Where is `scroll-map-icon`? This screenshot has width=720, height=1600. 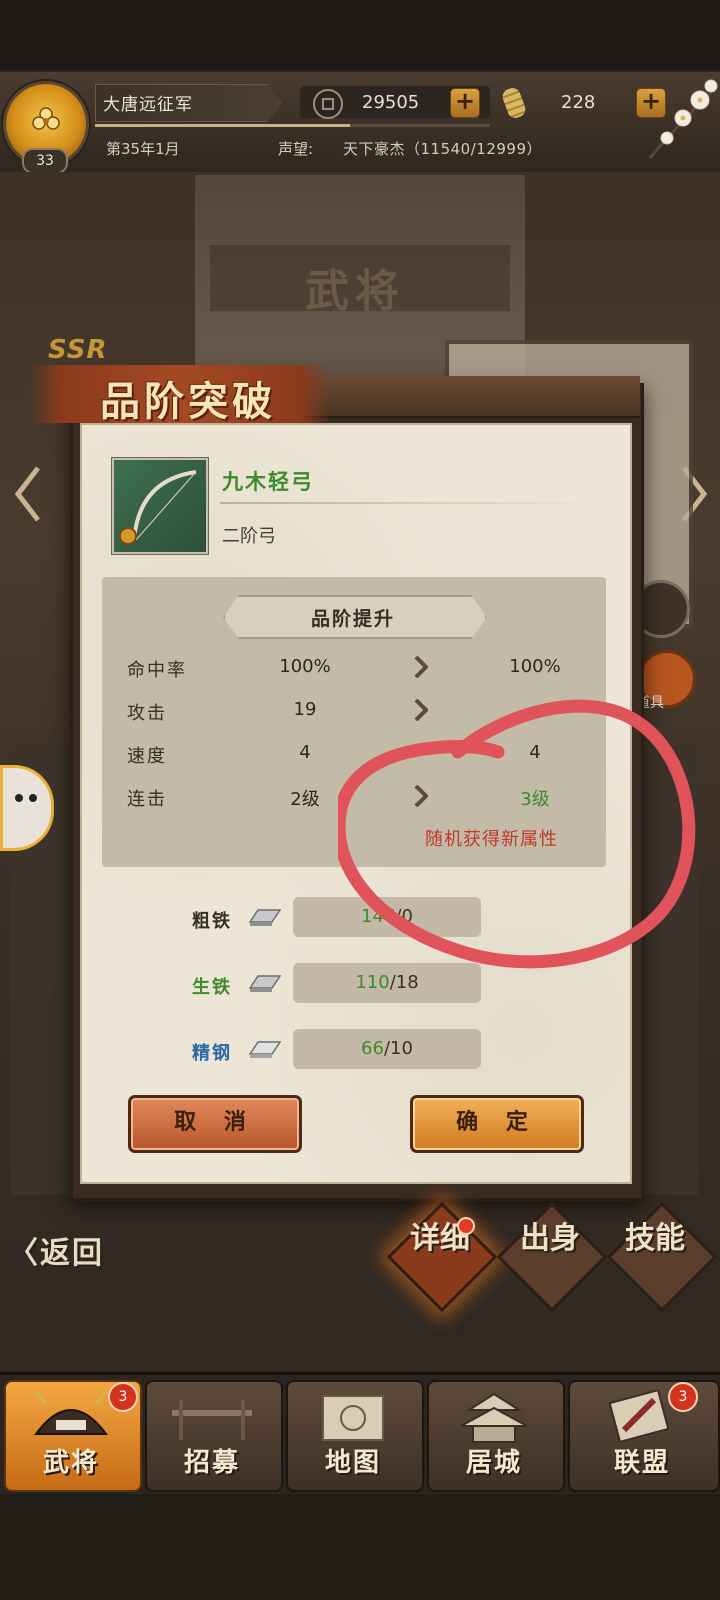
scroll-map-icon is located at coordinates (353, 1418).